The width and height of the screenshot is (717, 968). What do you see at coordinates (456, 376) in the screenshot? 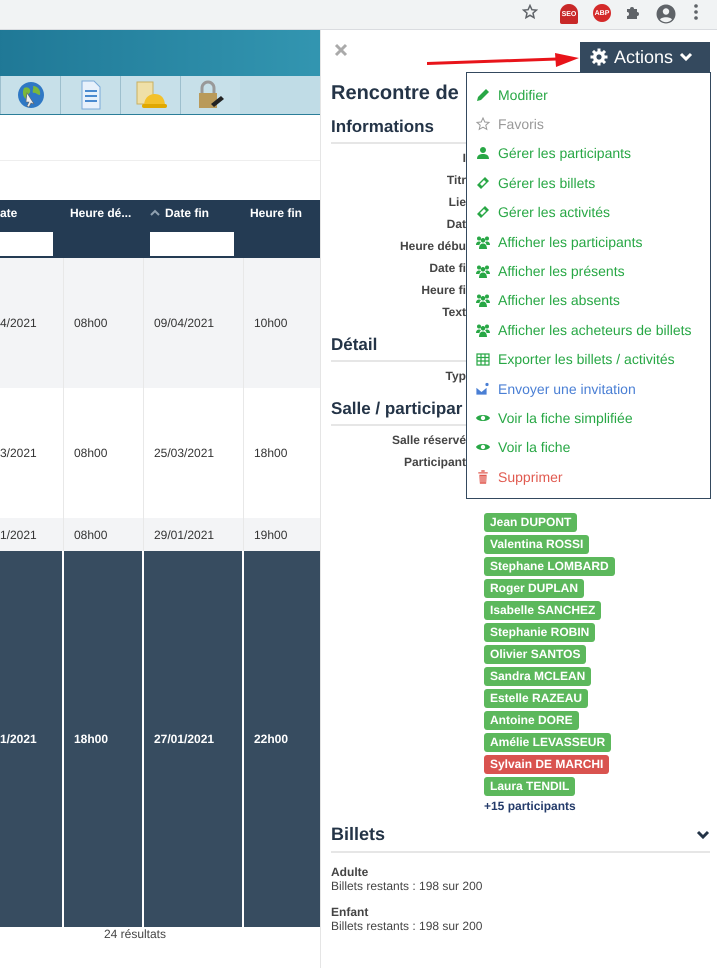
I see `field-label: Typ` at bounding box center [456, 376].